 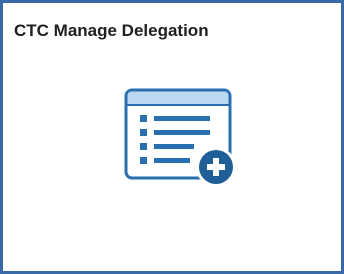 What do you see at coordinates (111, 30) in the screenshot?
I see `tile-title: CTC Manage Delegation` at bounding box center [111, 30].